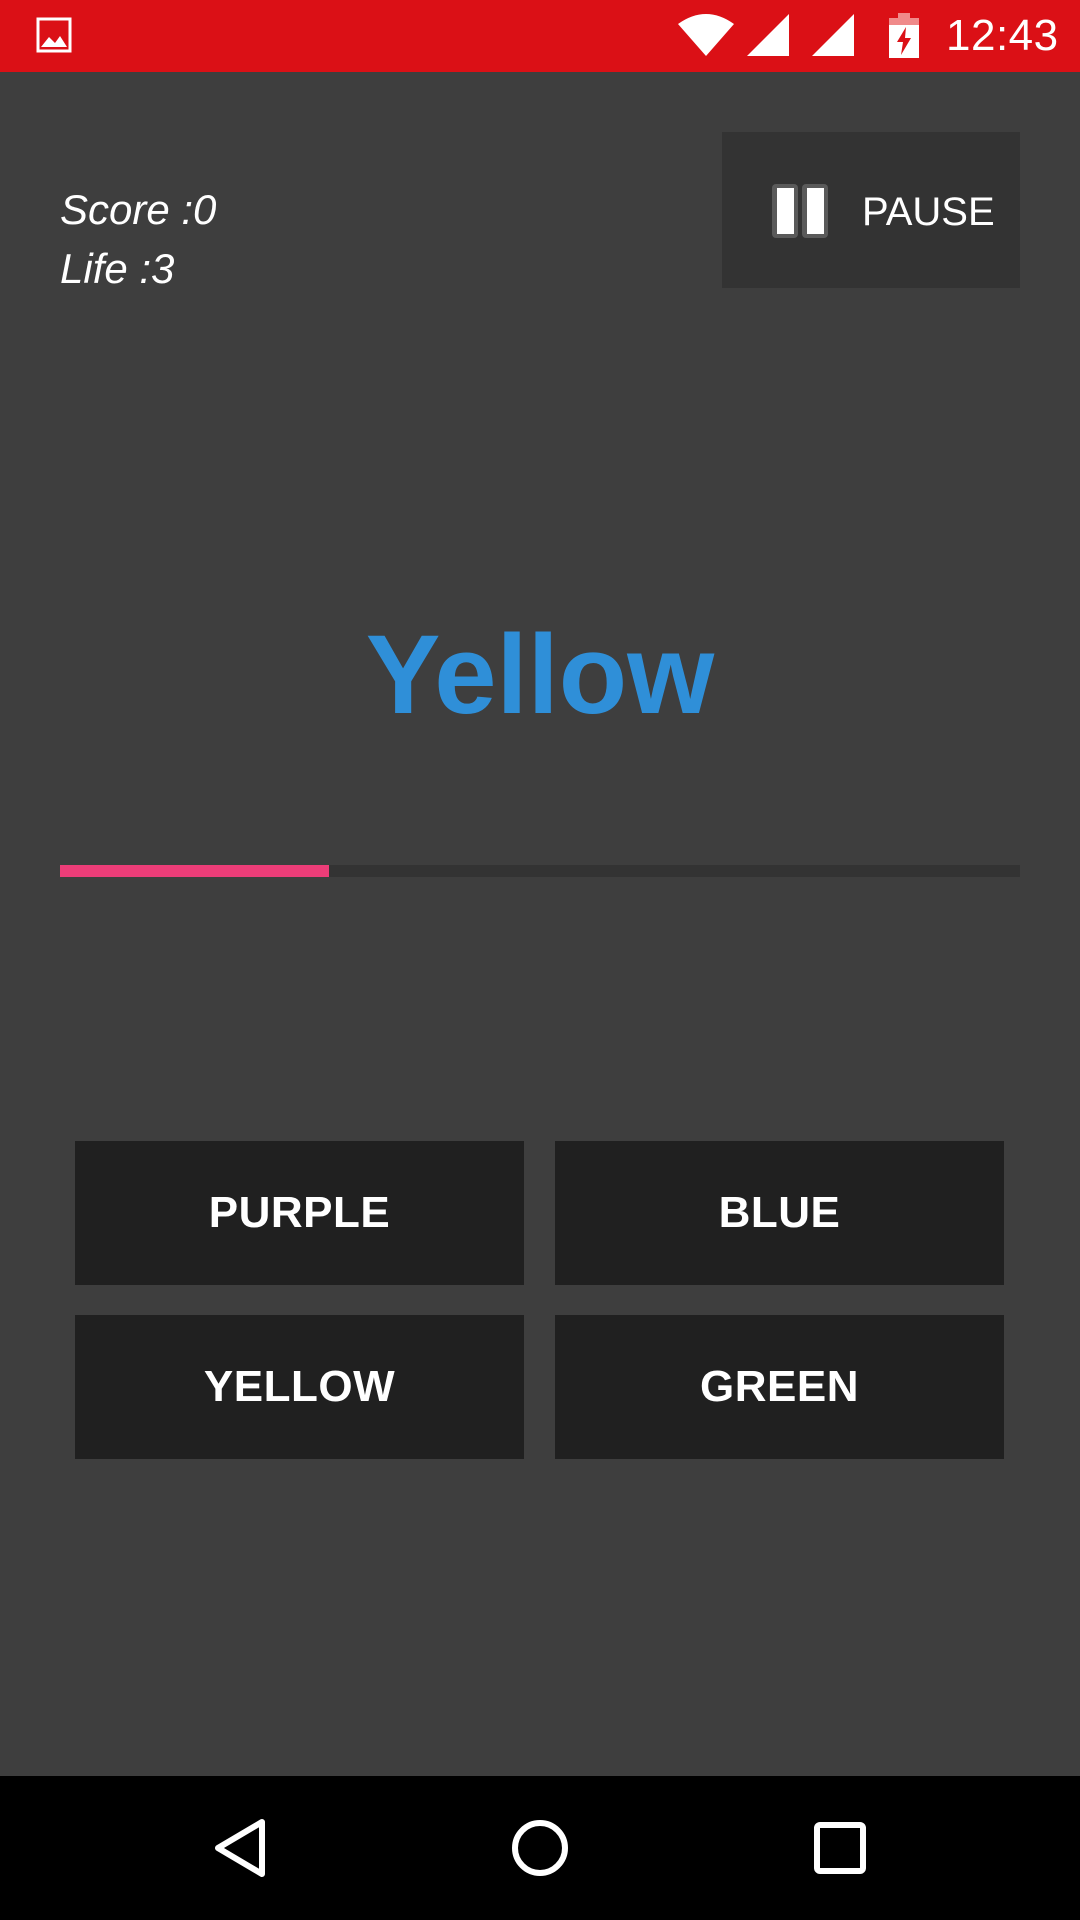 This screenshot has height=1920, width=1080. Describe the element at coordinates (54, 35) in the screenshot. I see `gallery-icon` at that location.